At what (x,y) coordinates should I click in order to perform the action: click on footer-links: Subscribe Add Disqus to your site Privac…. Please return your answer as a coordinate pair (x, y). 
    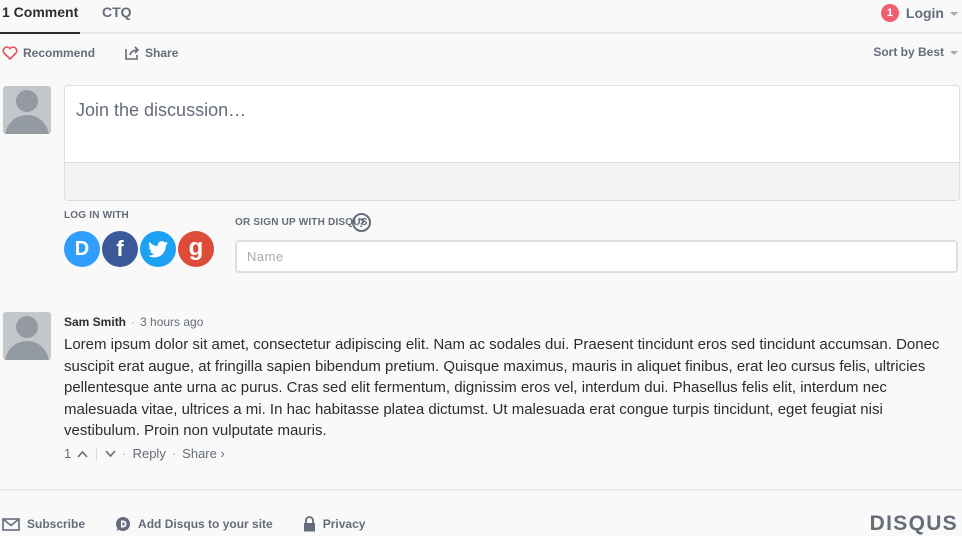
    Looking at the image, I should click on (198, 524).